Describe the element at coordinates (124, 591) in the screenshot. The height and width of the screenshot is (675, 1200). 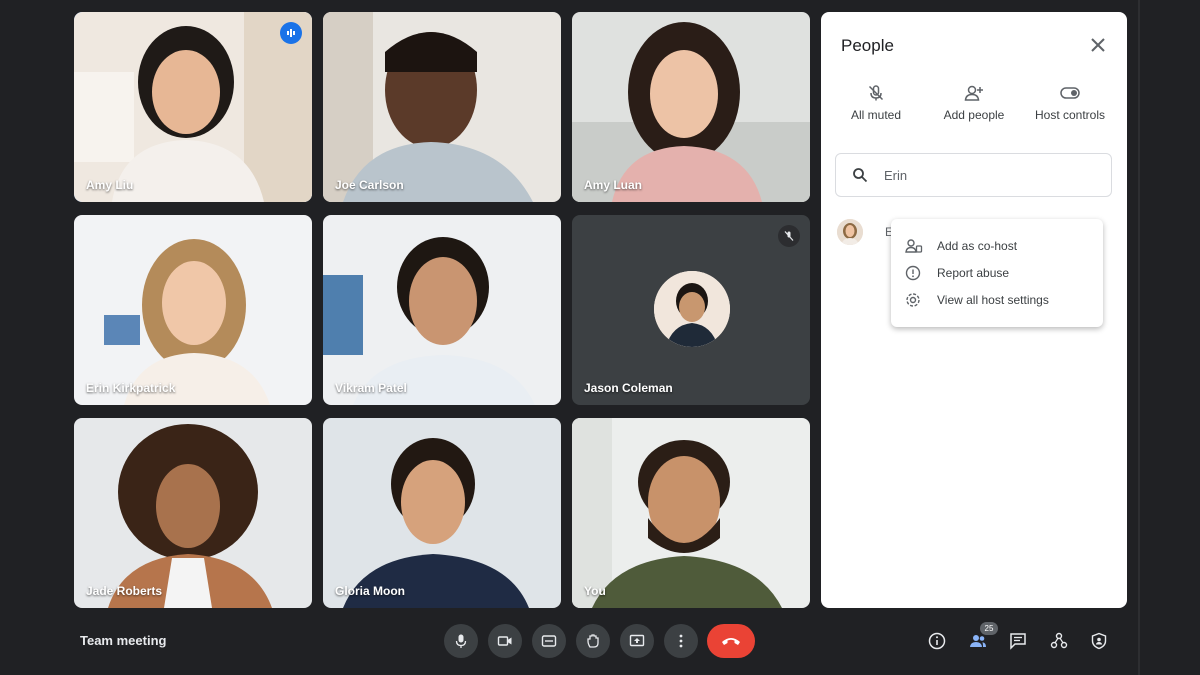
I see `participant-name: Jade Roberts` at that location.